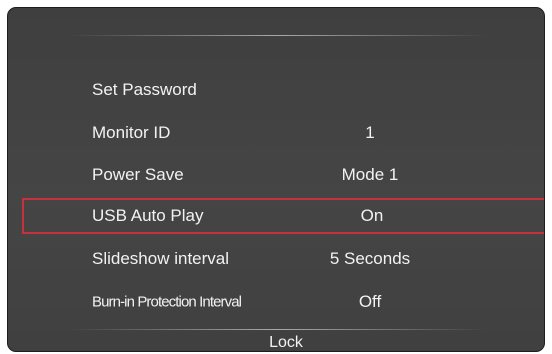 The width and height of the screenshot is (552, 354). Describe the element at coordinates (278, 35) in the screenshot. I see `top-divider` at that location.